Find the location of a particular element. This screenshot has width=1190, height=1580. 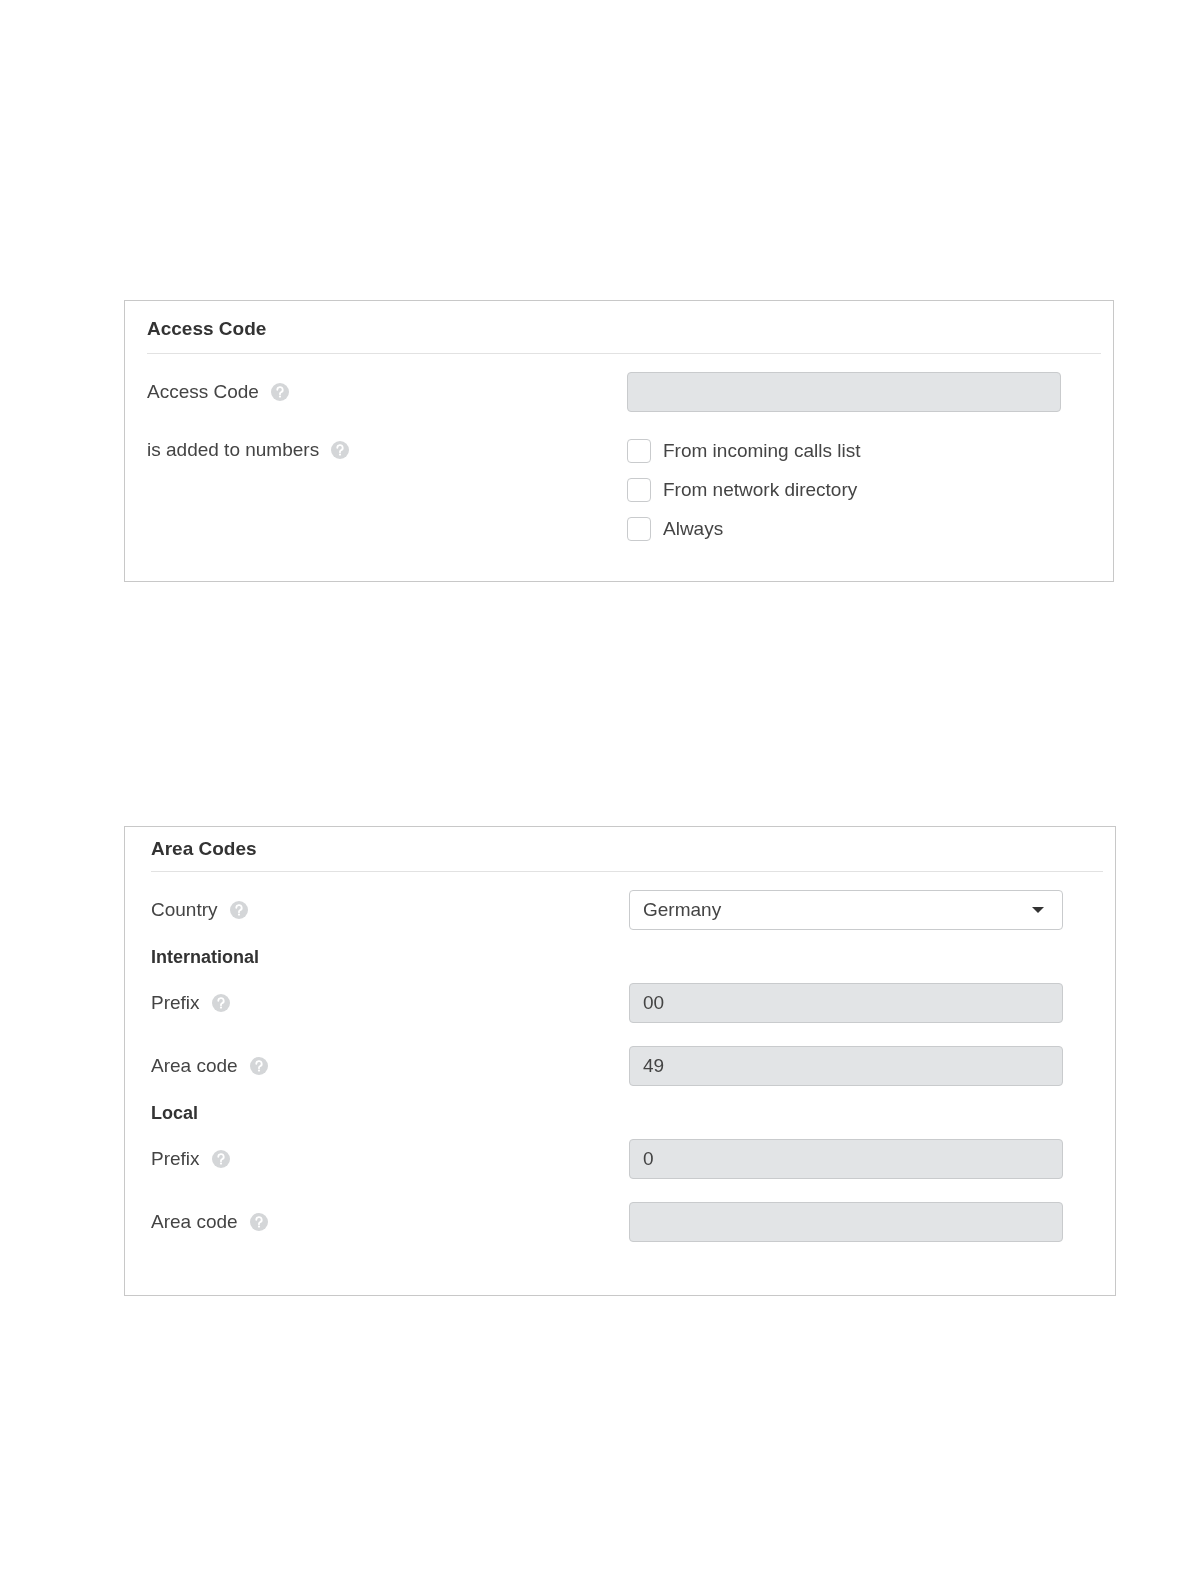

panel-title: Area Codes is located at coordinates (204, 849).